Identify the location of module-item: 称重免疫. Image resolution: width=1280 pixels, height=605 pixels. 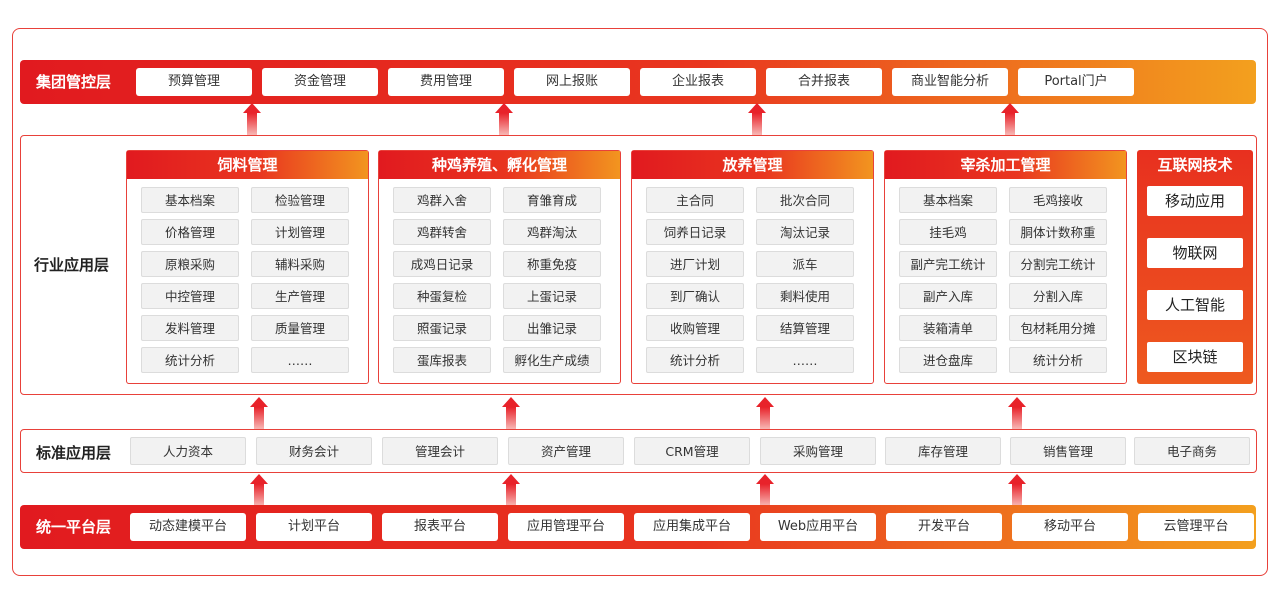
(552, 264).